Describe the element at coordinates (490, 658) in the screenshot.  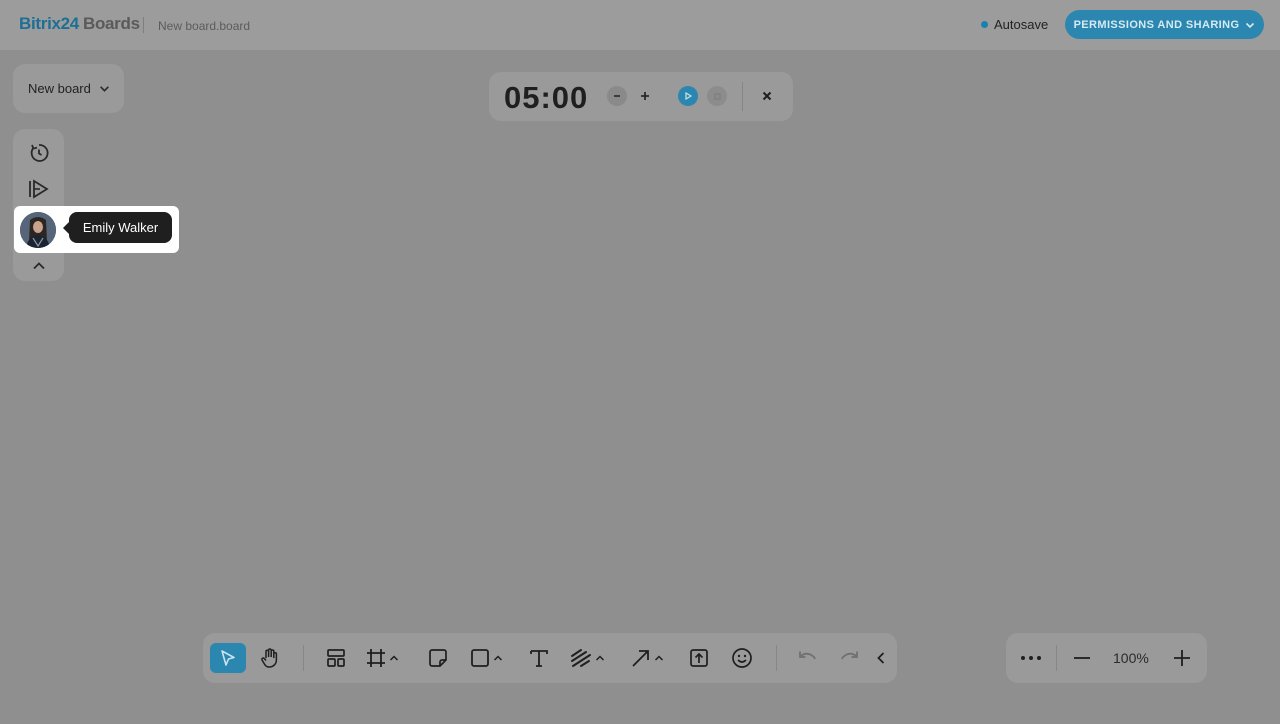
I see `shape-tool-button` at that location.